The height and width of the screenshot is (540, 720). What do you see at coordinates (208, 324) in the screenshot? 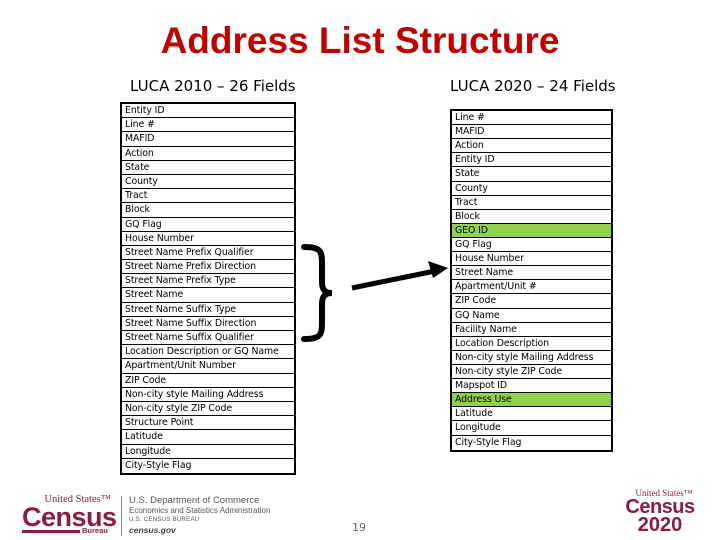
I see `field-row: Street Name Suffix Direction` at bounding box center [208, 324].